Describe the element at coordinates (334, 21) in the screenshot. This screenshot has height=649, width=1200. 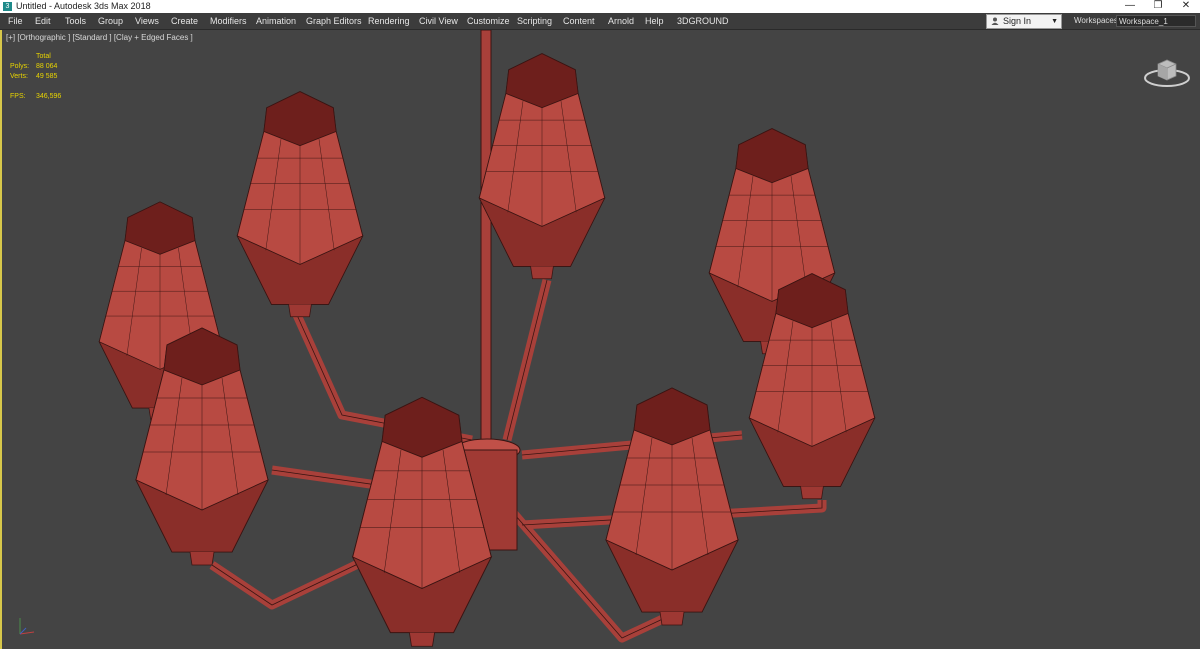
I see `menu-graph-editors: Graph Editors` at that location.